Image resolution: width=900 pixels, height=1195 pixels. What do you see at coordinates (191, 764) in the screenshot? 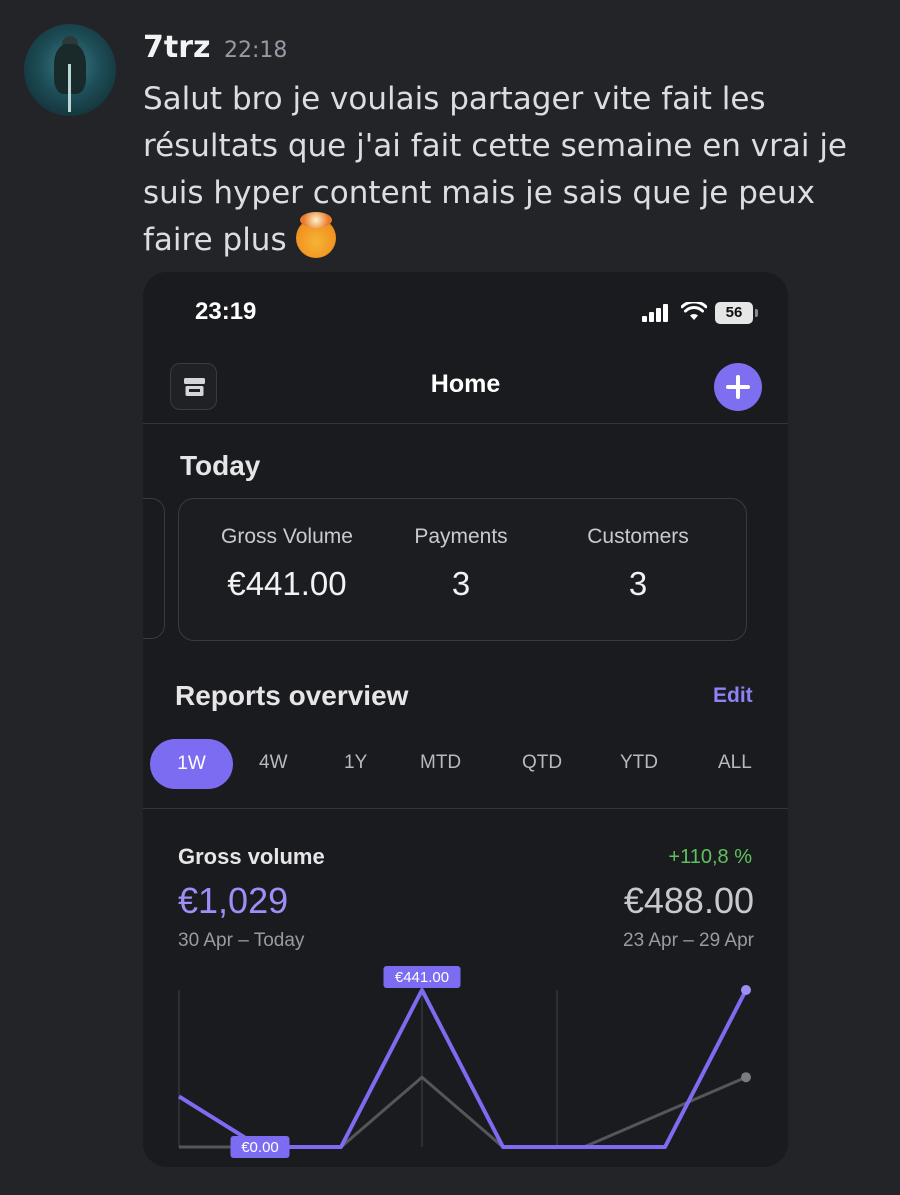
I see `tab-1w: 1W` at bounding box center [191, 764].